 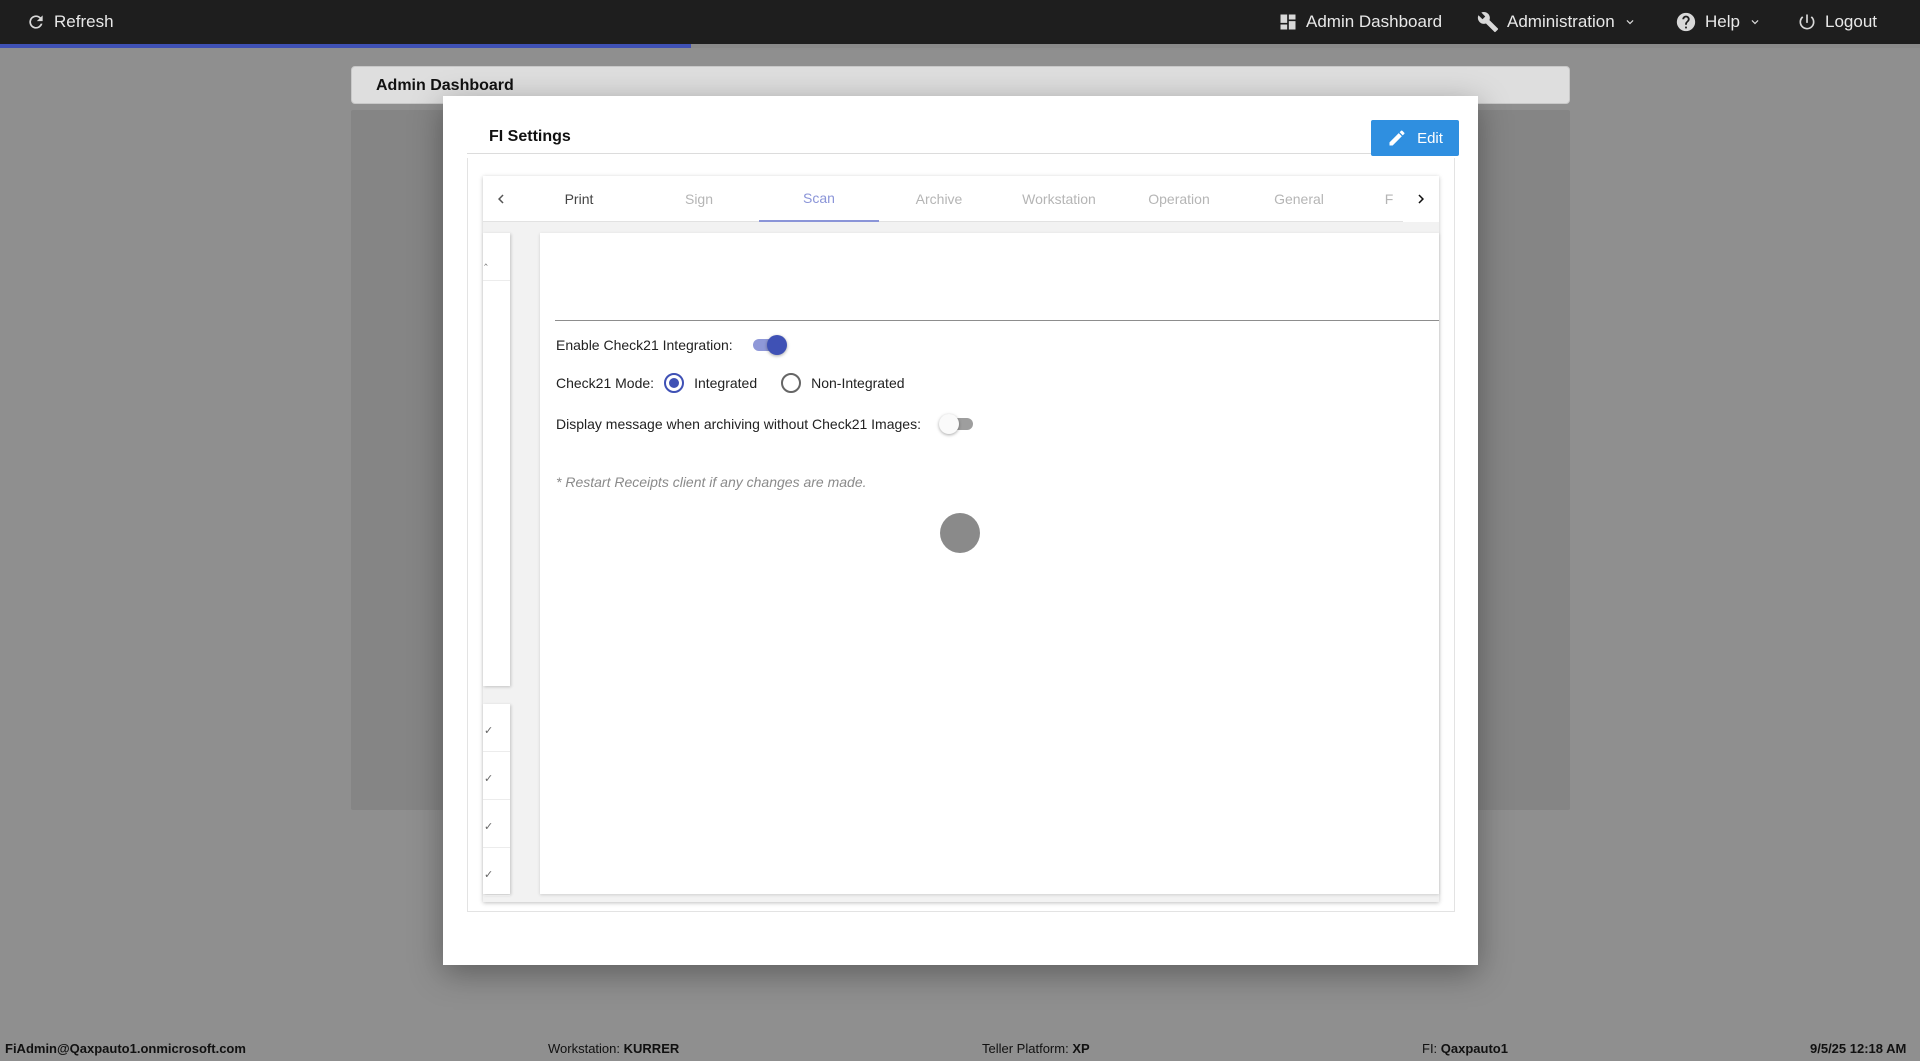 I want to click on tab-scroll-right-button, so click(x=1421, y=199).